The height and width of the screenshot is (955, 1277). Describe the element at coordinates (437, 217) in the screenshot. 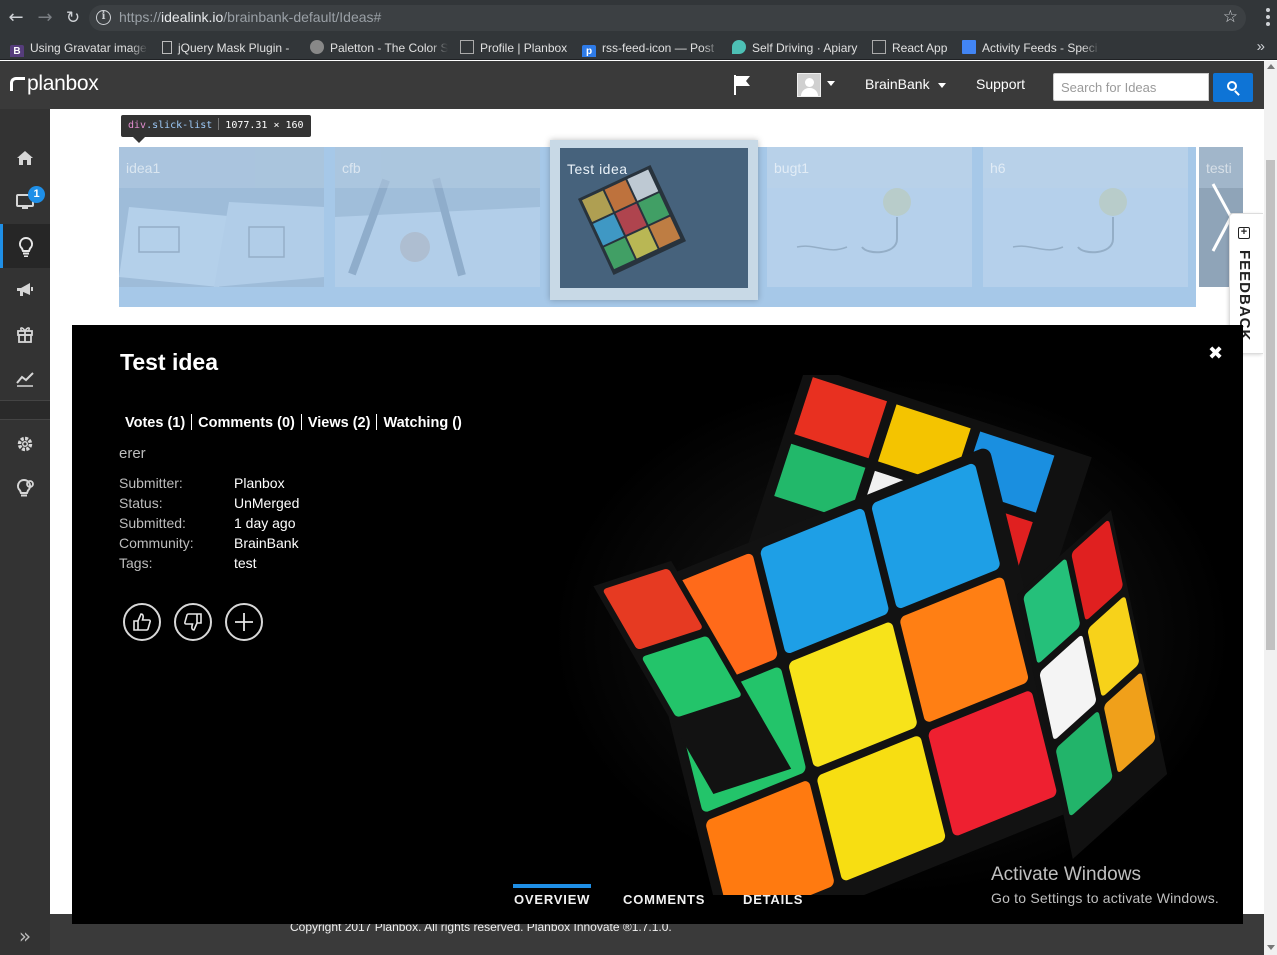

I see `carousel-slide: cfb` at that location.